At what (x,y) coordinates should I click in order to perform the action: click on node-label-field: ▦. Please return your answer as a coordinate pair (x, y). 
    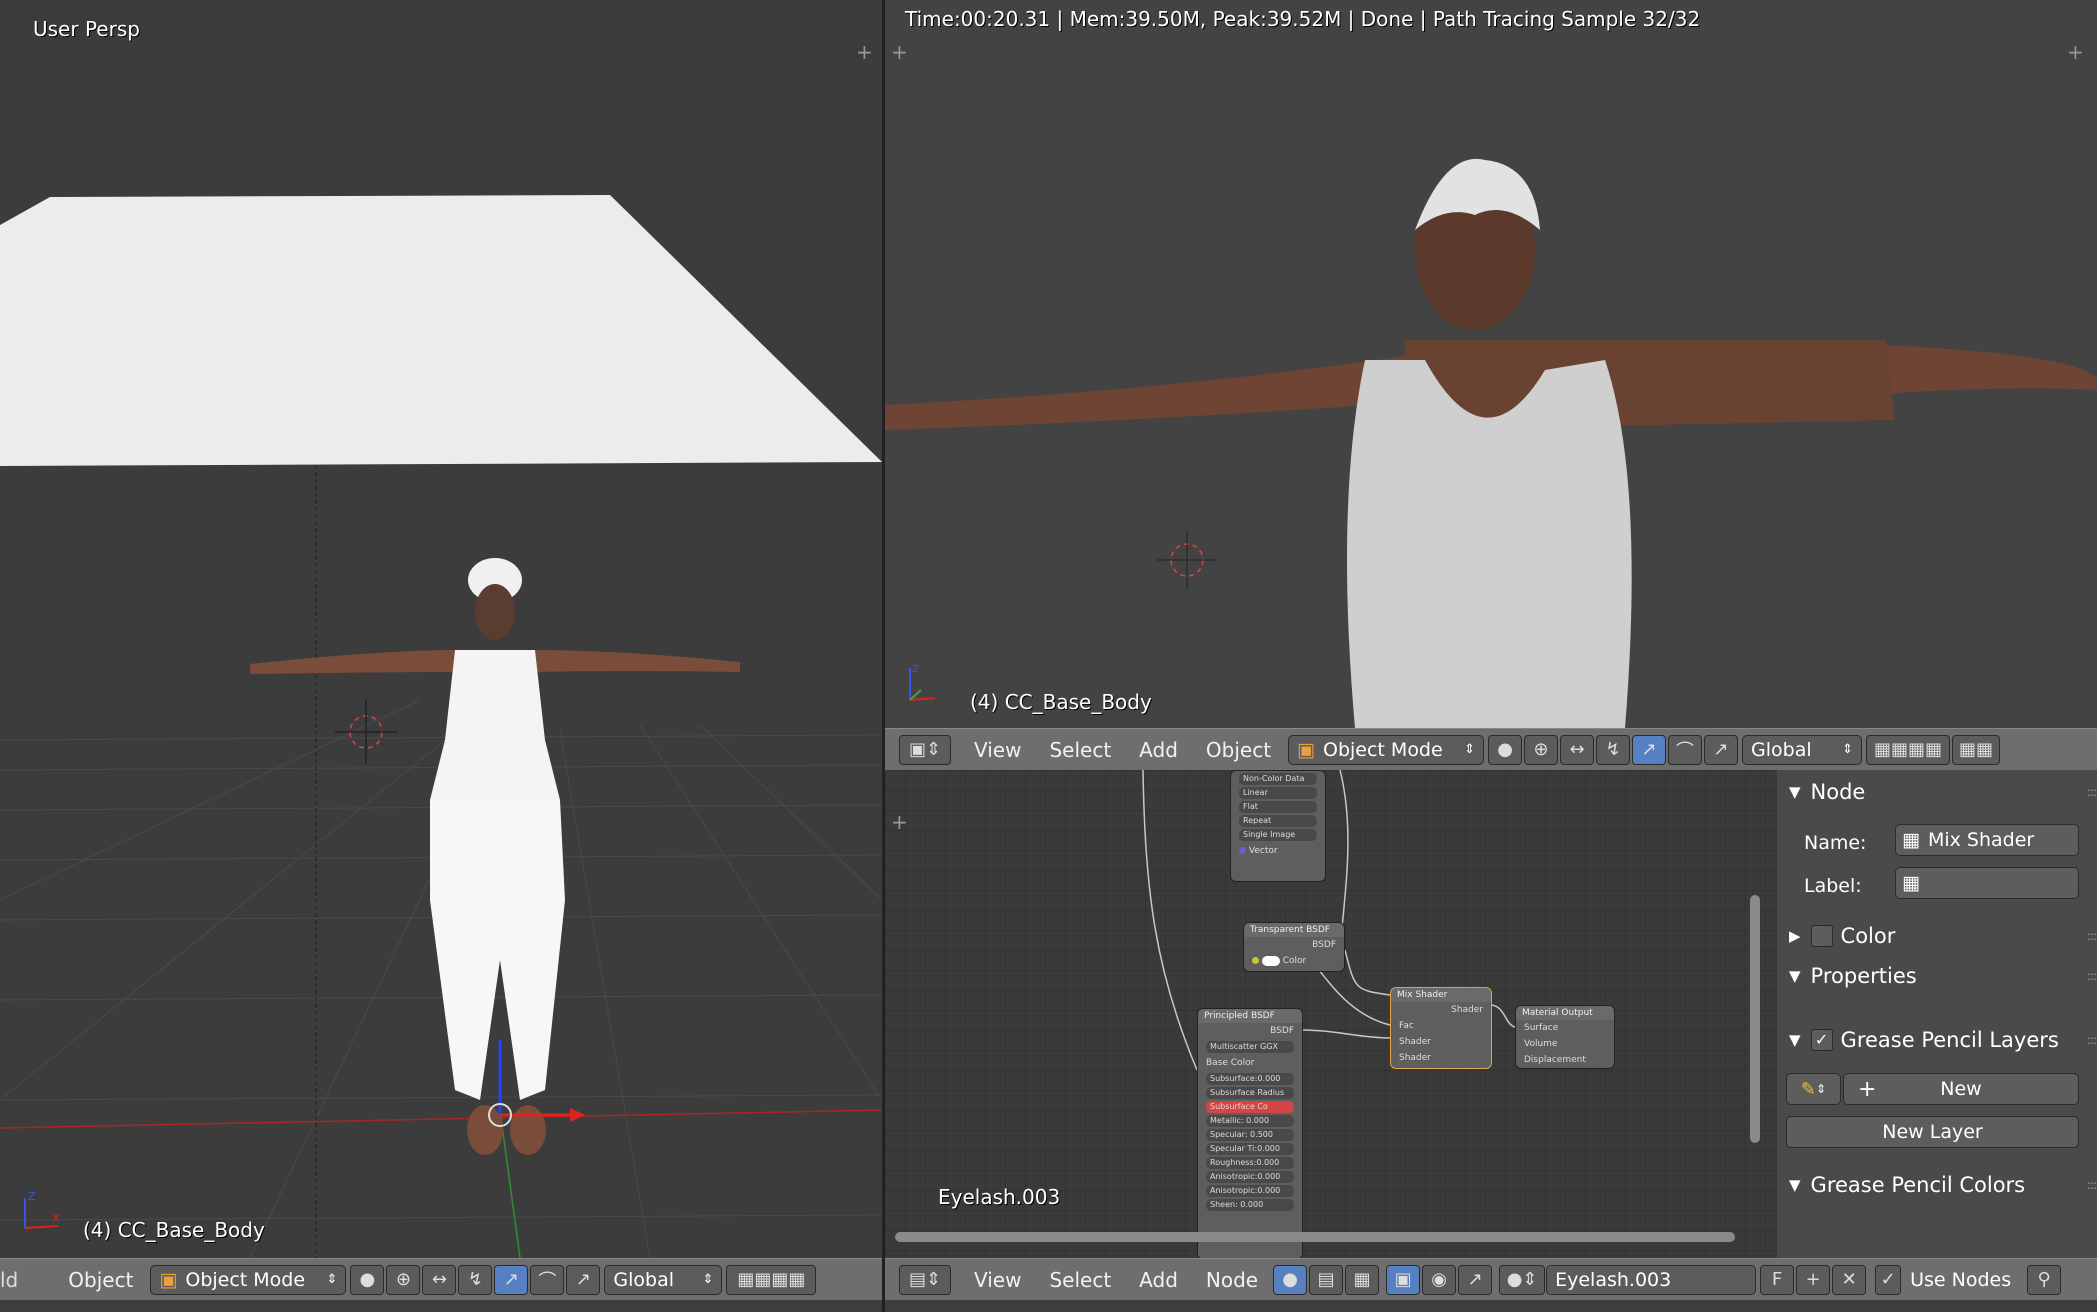
    Looking at the image, I should click on (1987, 883).